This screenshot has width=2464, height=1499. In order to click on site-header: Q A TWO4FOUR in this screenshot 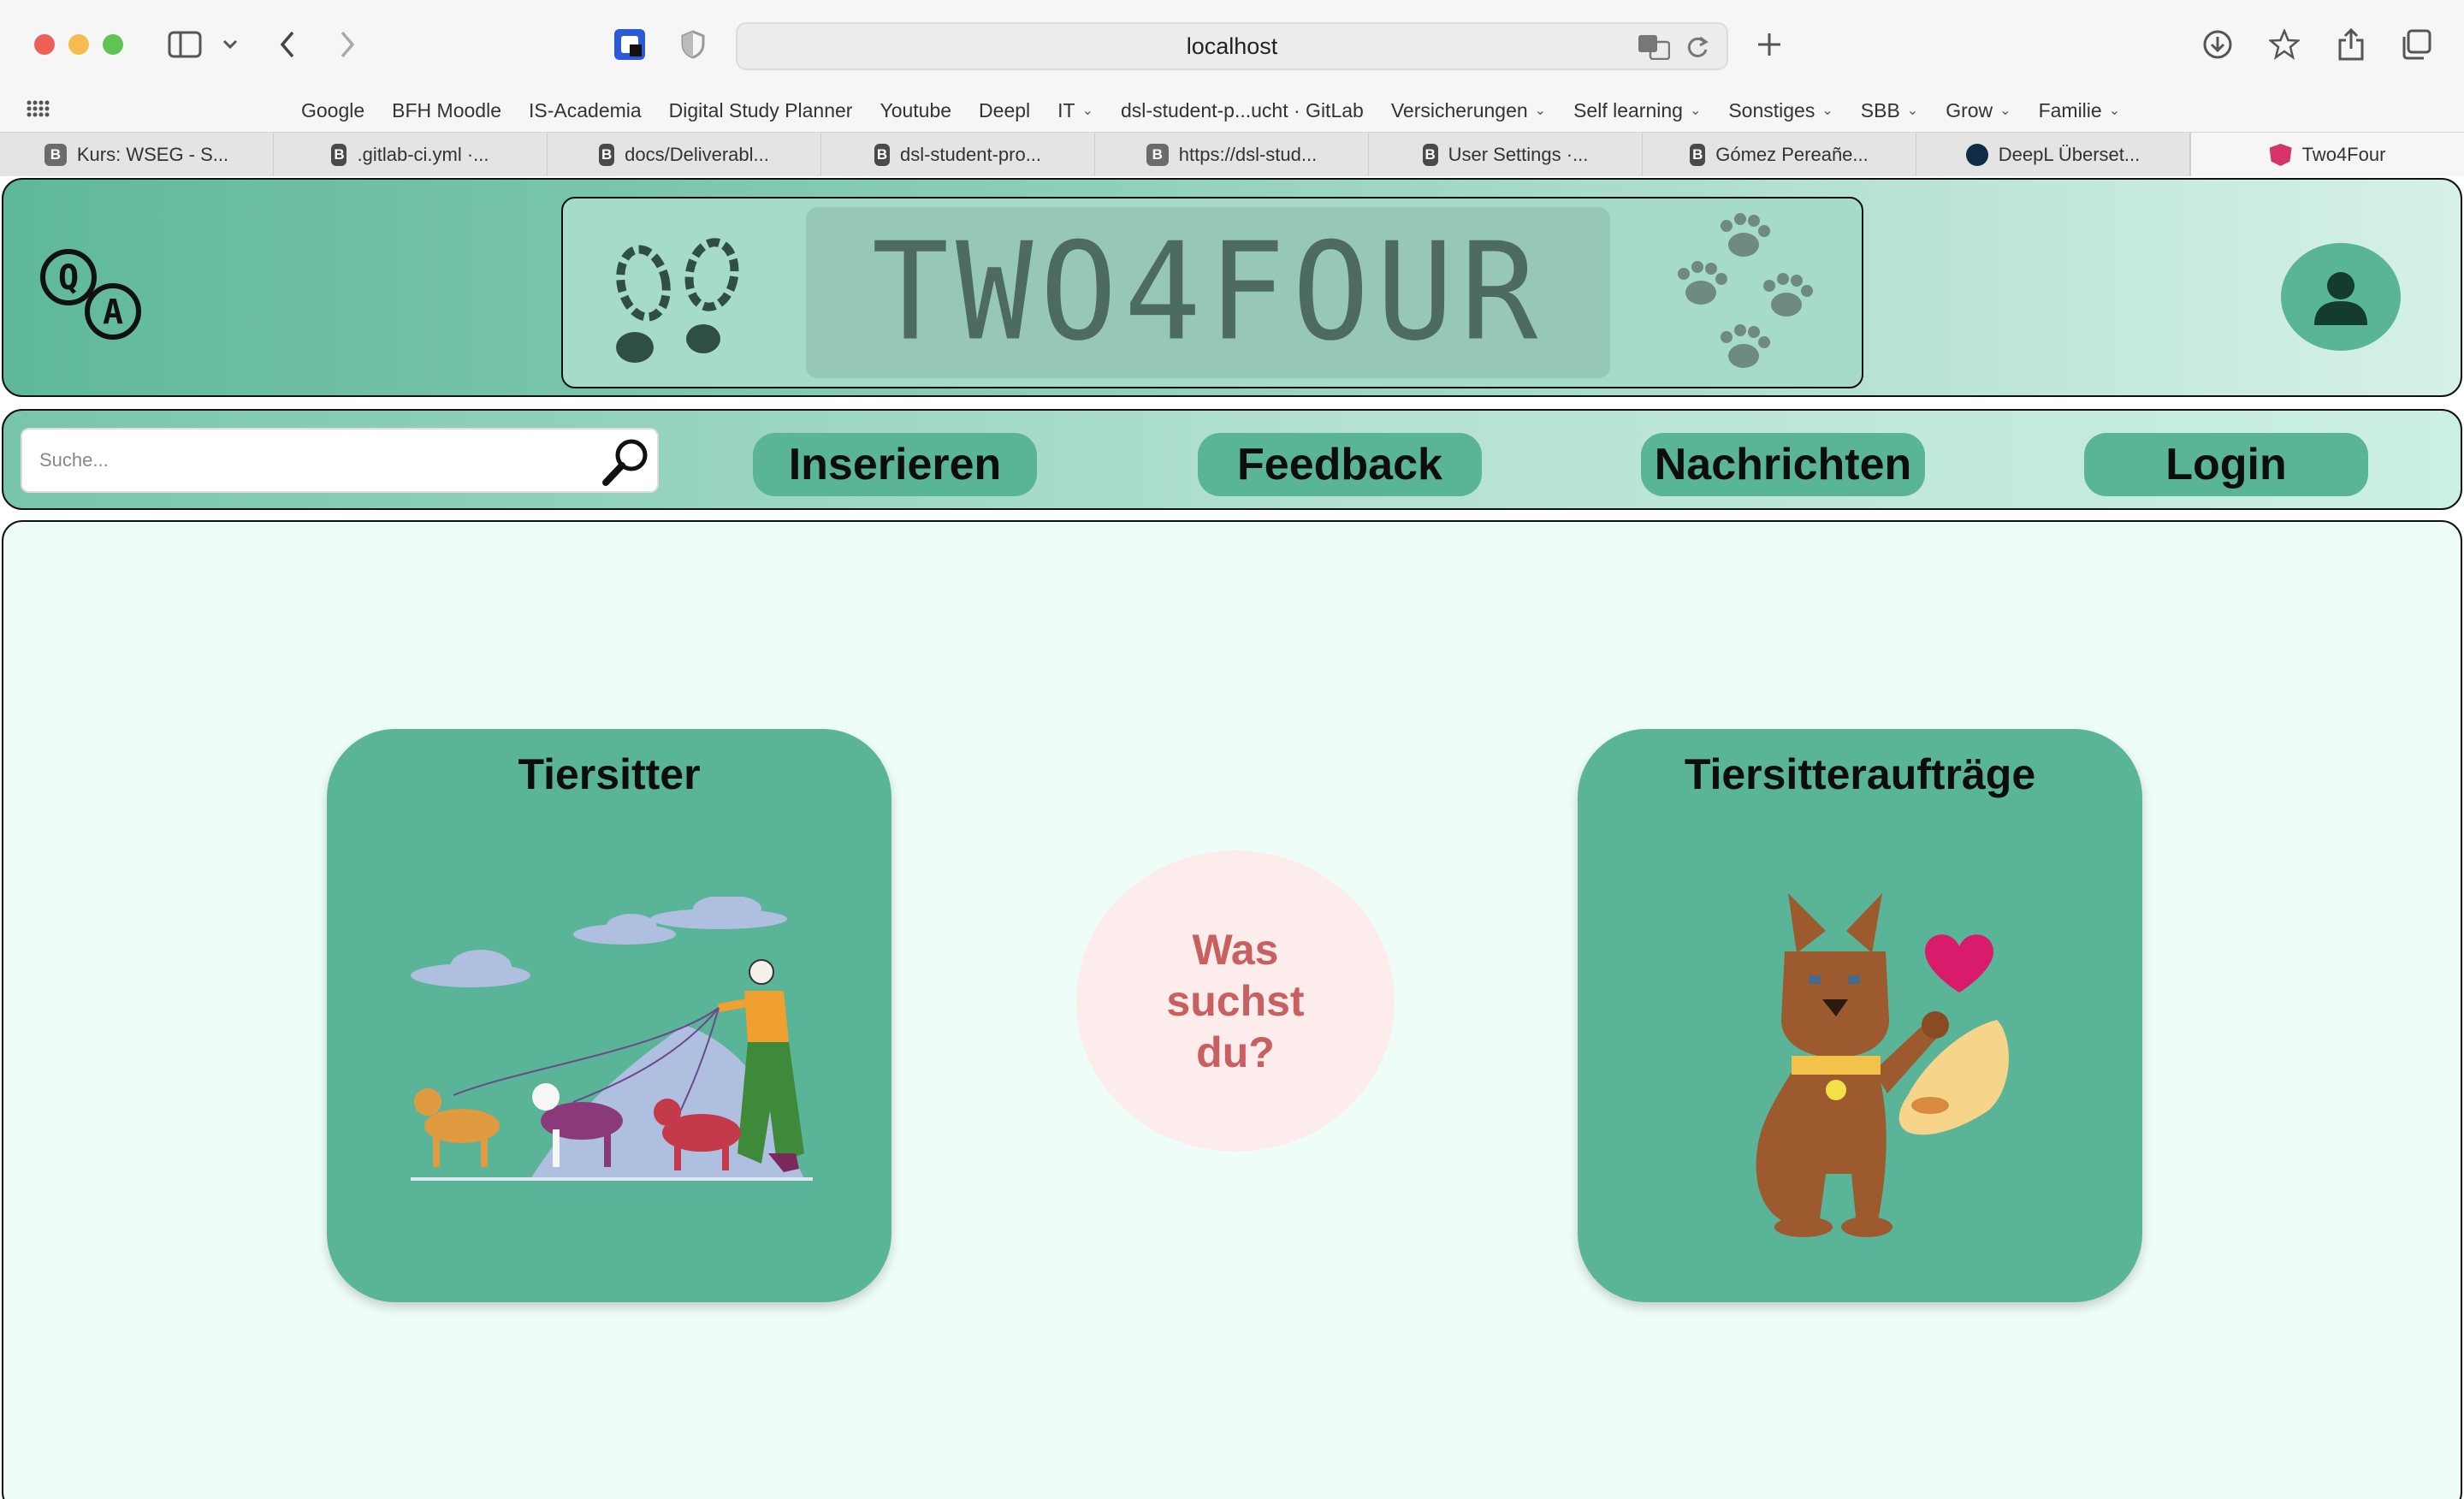, I will do `click(1232, 287)`.